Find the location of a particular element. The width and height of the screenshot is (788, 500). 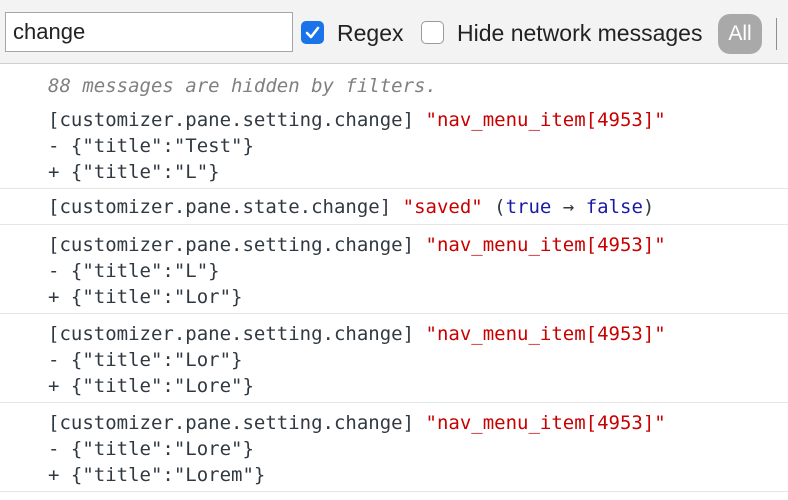

log-from-value: true is located at coordinates (528, 207).